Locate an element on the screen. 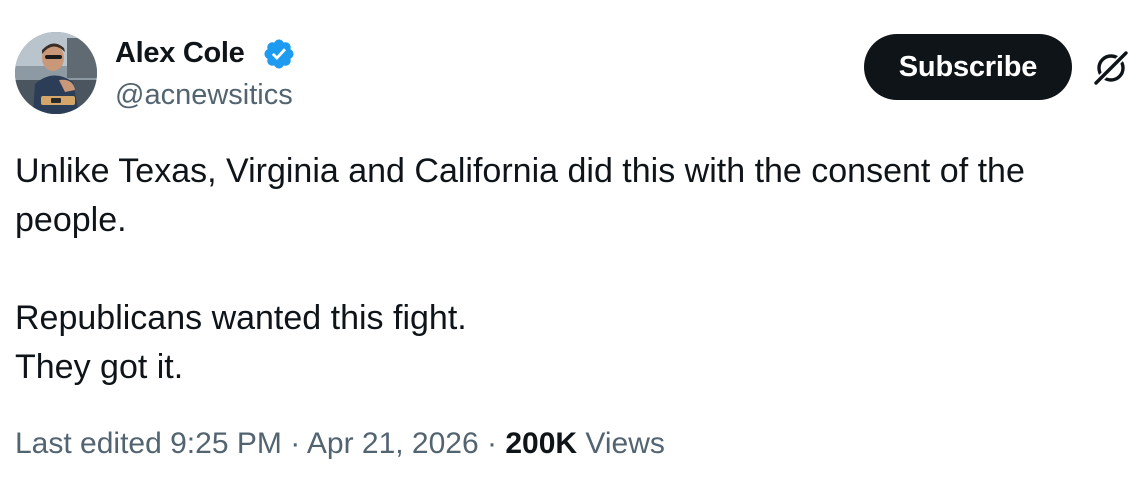 The image size is (1142, 492). edited-timestamp-link: Last edited 9:25 PM is located at coordinates (148, 443).